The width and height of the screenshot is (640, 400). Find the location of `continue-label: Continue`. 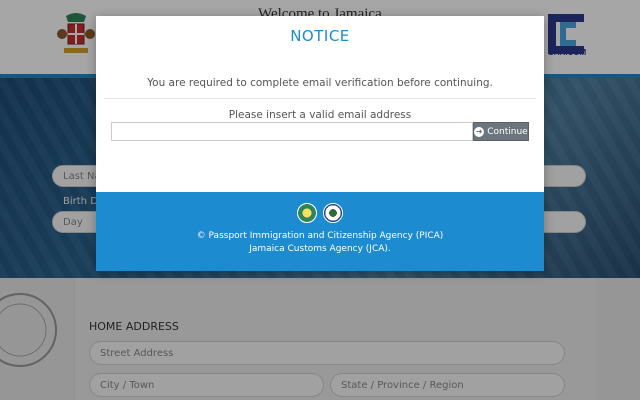

continue-label: Continue is located at coordinates (507, 131).